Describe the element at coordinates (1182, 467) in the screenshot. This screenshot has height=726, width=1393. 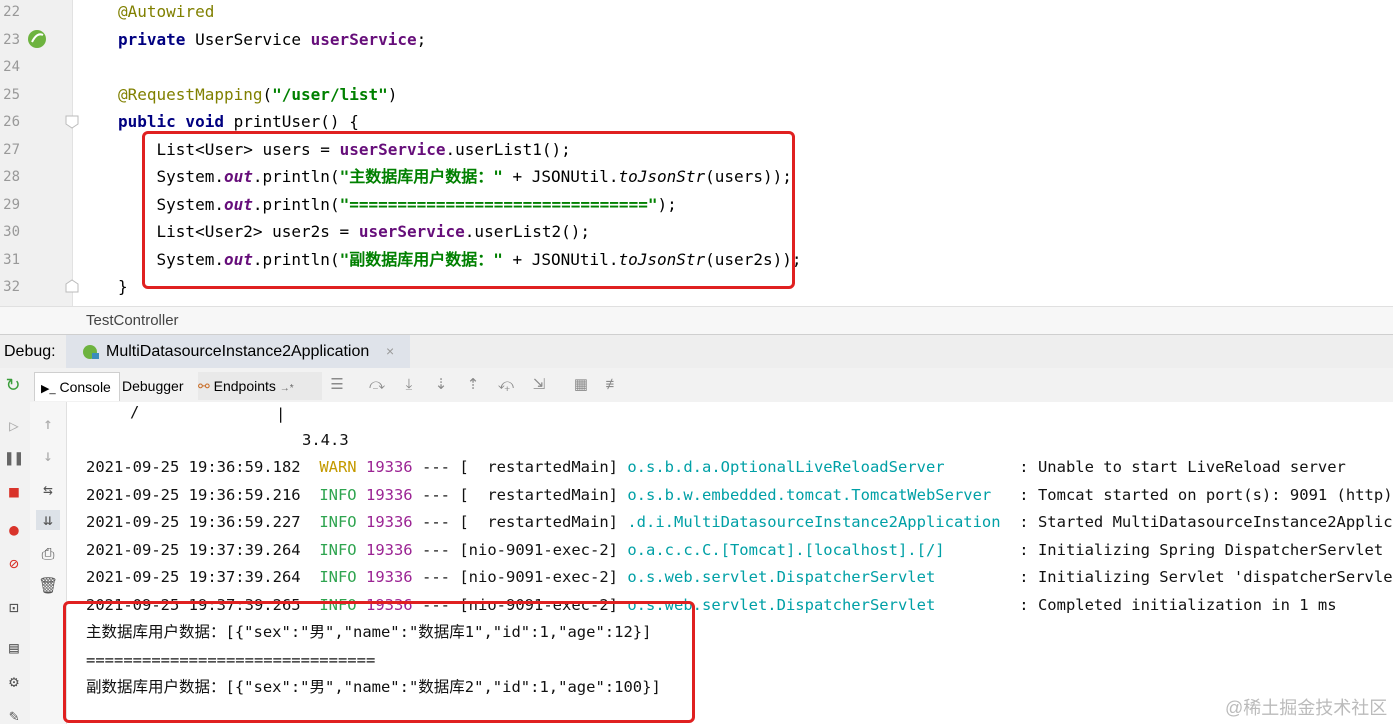
I see `log-msg: : Unable to start LiveReload server` at that location.